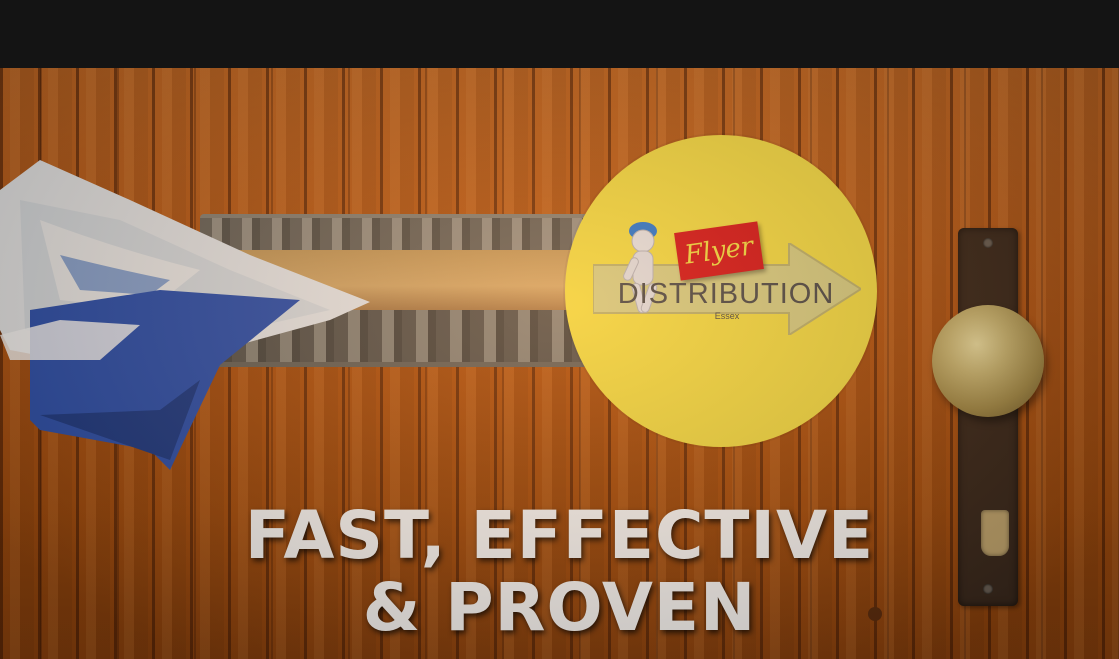 The width and height of the screenshot is (1119, 659). I want to click on top-bar, so click(559, 34).